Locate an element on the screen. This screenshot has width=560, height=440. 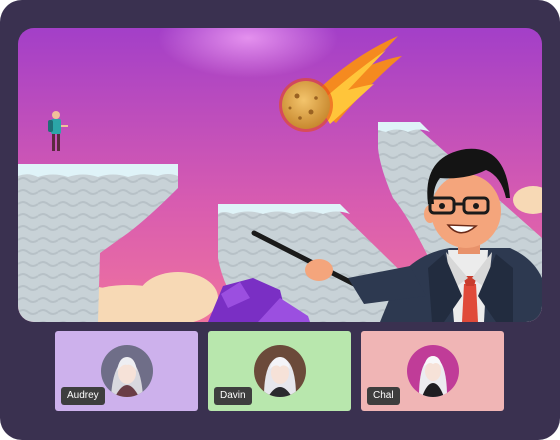
participant-tile: Audrey is located at coordinates (126, 371).